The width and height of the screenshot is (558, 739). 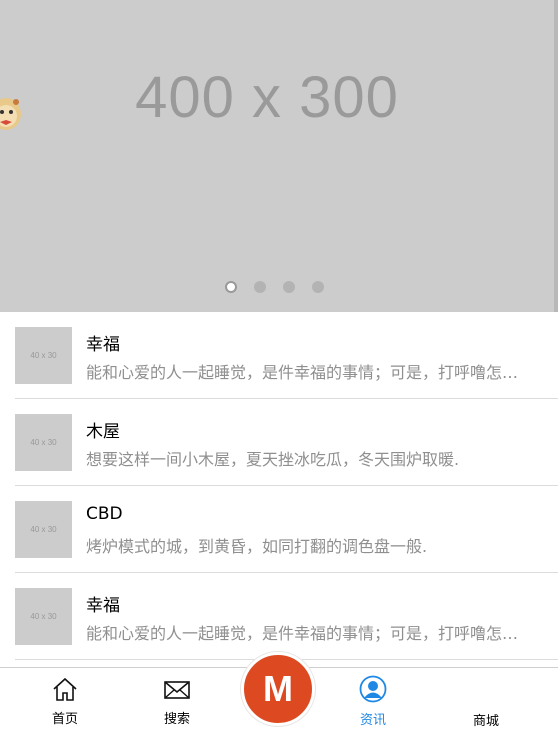 I want to click on tab-mall: 商城, so click(x=486, y=703).